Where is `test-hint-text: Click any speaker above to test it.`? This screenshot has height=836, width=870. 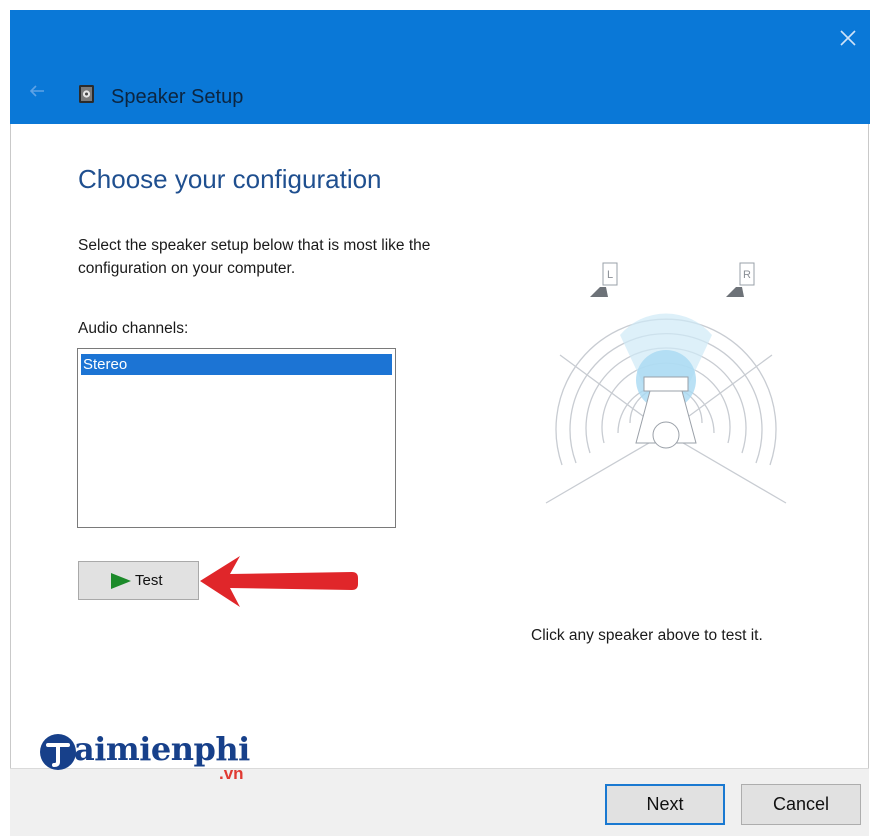 test-hint-text: Click any speaker above to test it. is located at coordinates (647, 635).